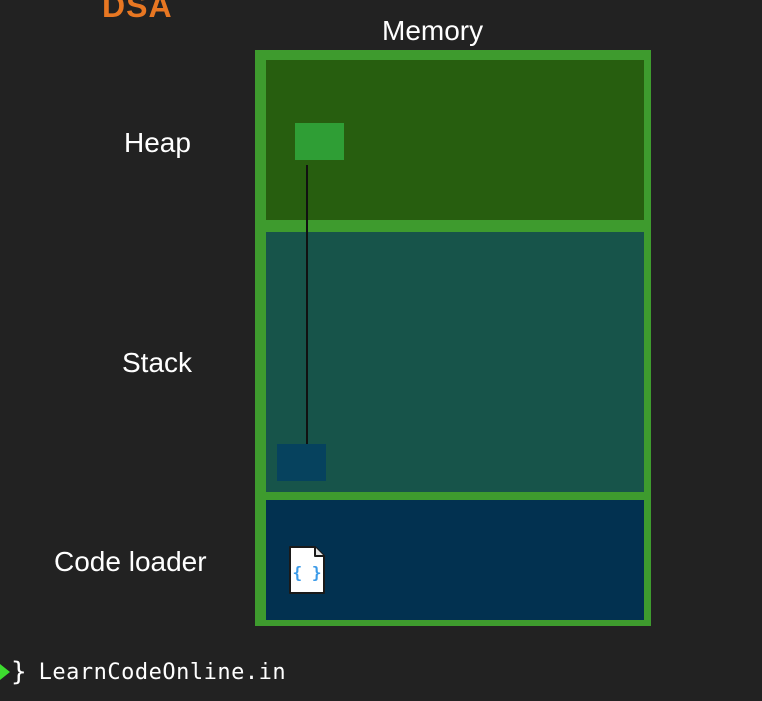  What do you see at coordinates (130, 561) in the screenshot?
I see `code-loader-label: Code loader` at bounding box center [130, 561].